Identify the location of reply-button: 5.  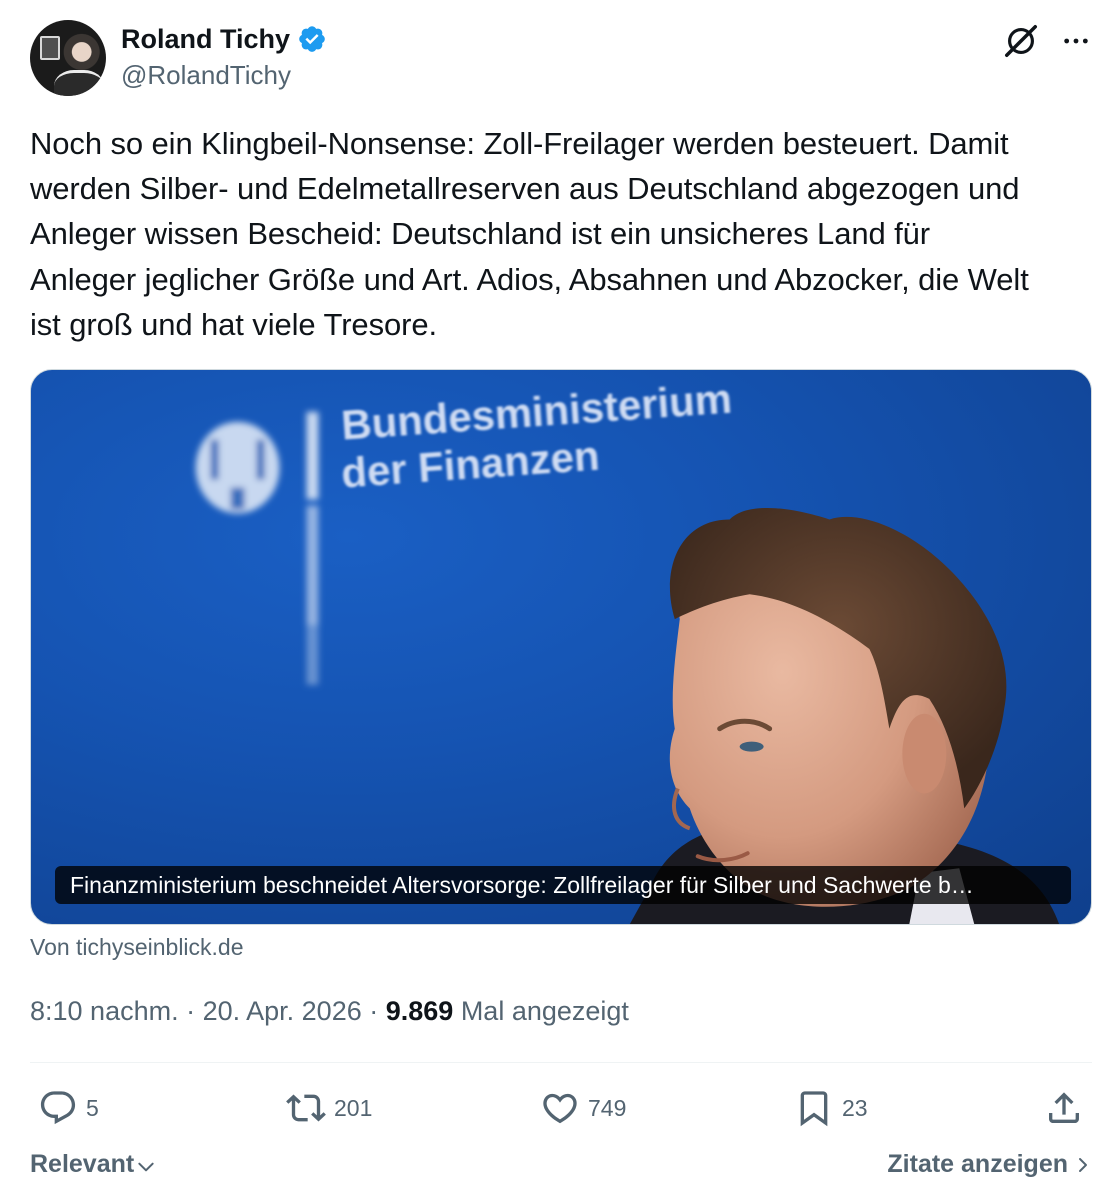
(68, 1108).